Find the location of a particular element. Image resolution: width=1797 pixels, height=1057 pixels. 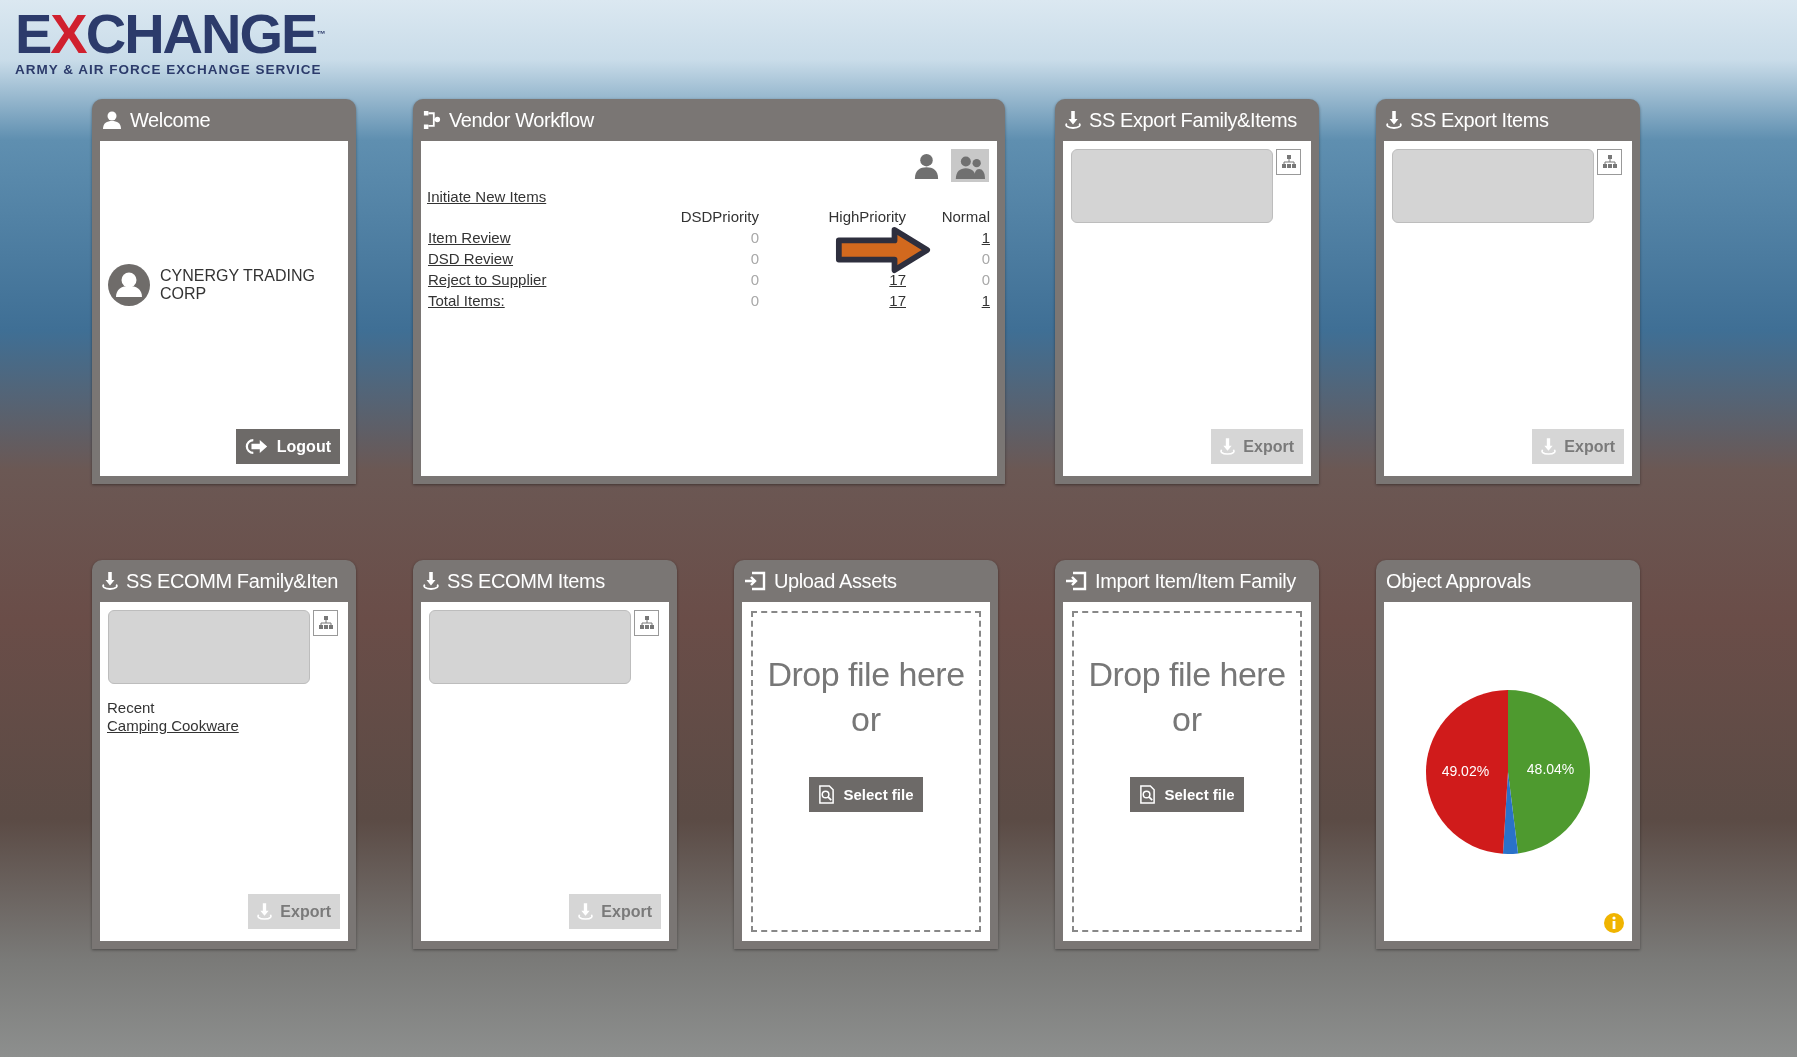

widget-title: Import Item/Item Family is located at coordinates (1195, 581).